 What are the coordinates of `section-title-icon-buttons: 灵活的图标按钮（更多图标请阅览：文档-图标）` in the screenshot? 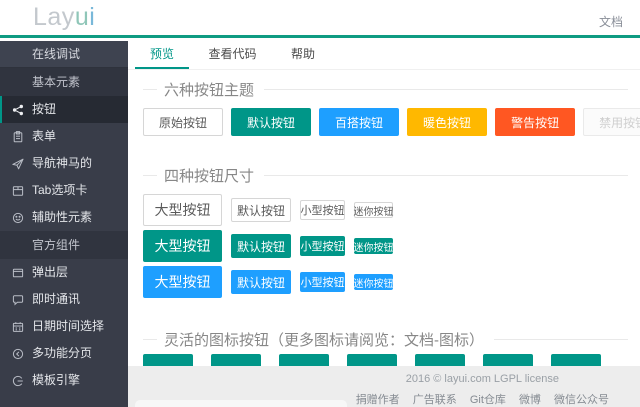 It's located at (385, 339).